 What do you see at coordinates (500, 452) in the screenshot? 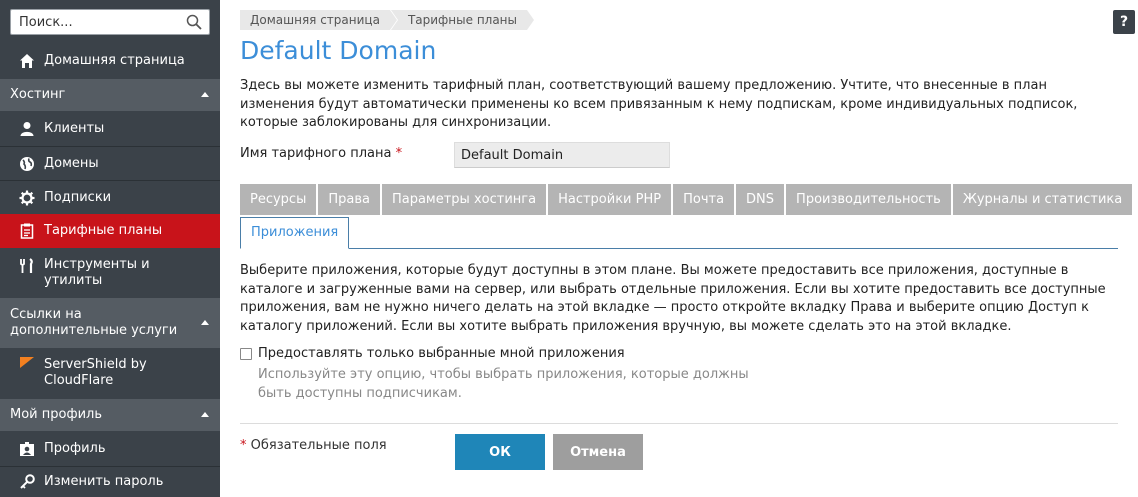
I see `ok-button: ОК` at bounding box center [500, 452].